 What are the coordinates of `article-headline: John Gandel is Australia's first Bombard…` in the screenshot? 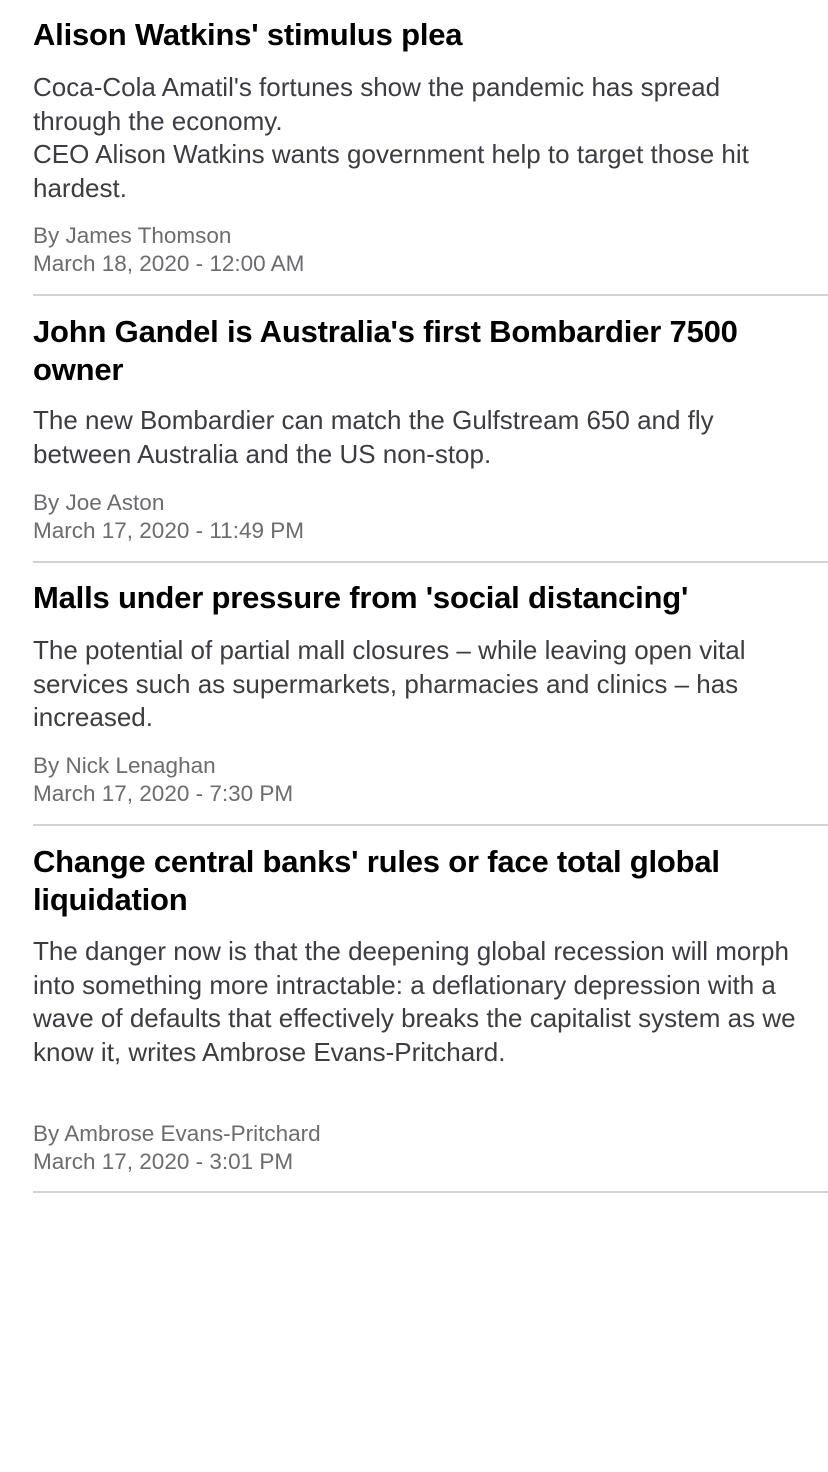 It's located at (403, 351).